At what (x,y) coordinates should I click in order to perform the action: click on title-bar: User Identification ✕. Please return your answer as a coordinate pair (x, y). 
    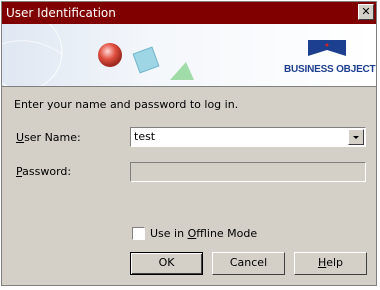
    Looking at the image, I should click on (189, 13).